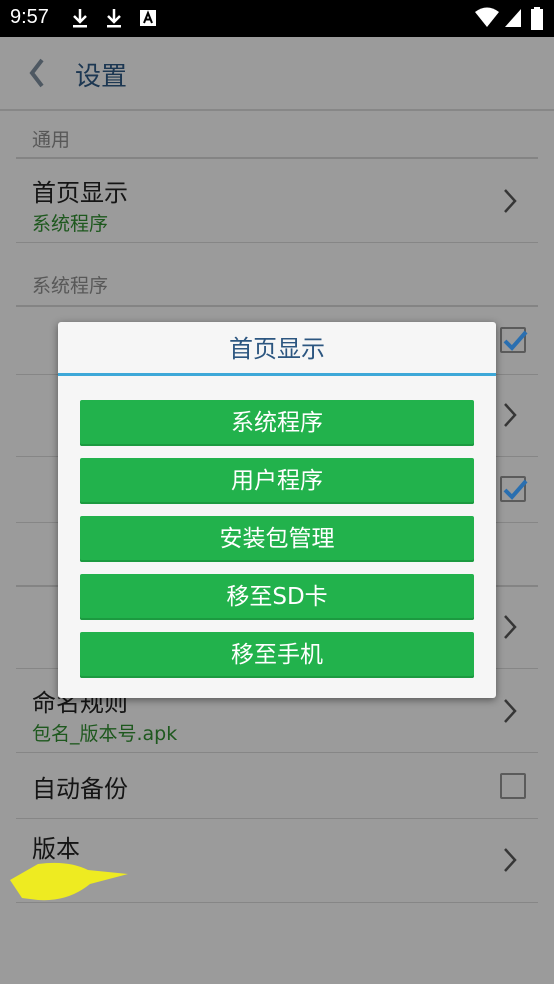 Image resolution: width=554 pixels, height=984 pixels. Describe the element at coordinates (277, 597) in the screenshot. I see `option-move-to-sd: 移至SD卡` at that location.